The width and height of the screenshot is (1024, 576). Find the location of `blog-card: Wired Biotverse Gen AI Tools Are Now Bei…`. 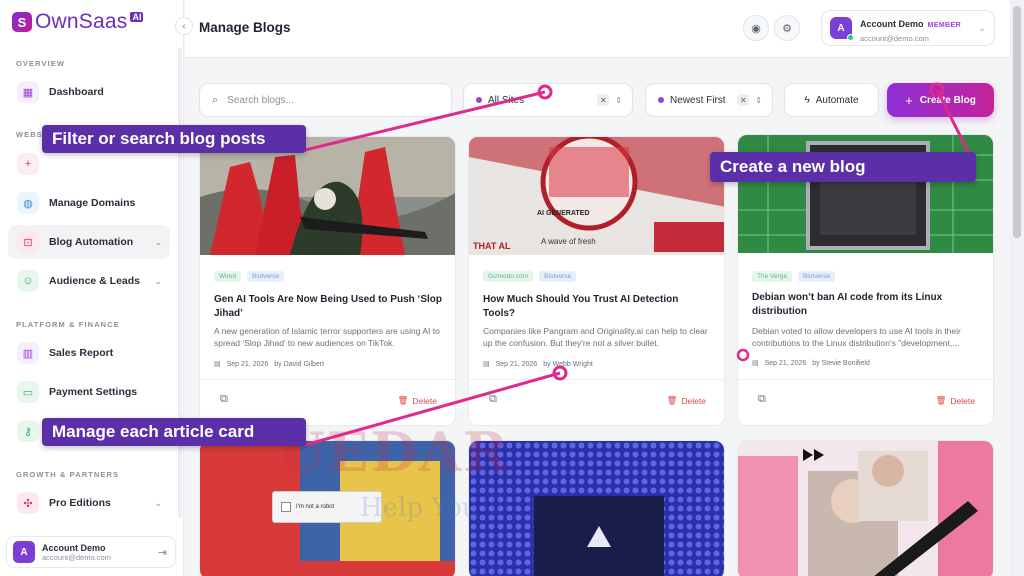

blog-card: Wired Biotverse Gen AI Tools Are Now Bei… is located at coordinates (327, 281).